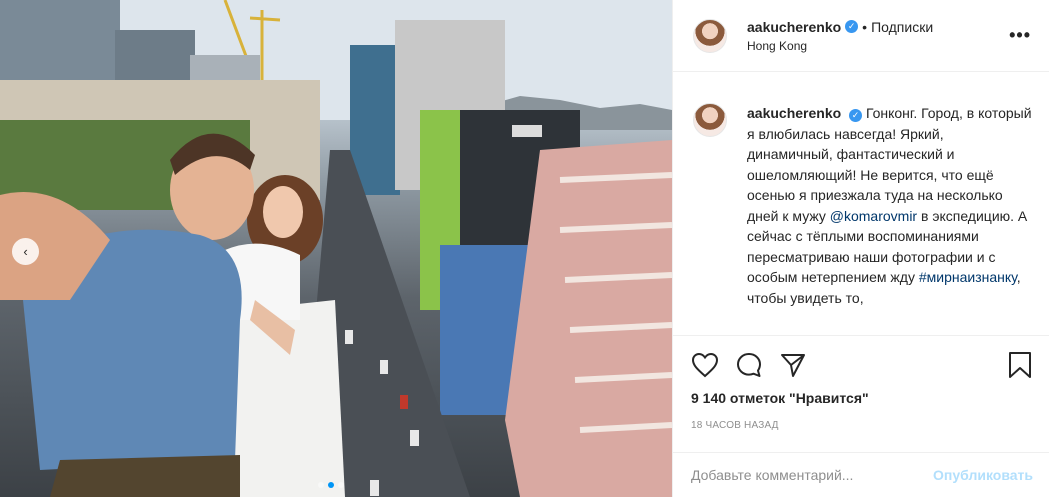 Image resolution: width=1049 pixels, height=497 pixels. I want to click on header-text: aakucherenko ✓ • Подписки Hong Kong, so click(878, 36).